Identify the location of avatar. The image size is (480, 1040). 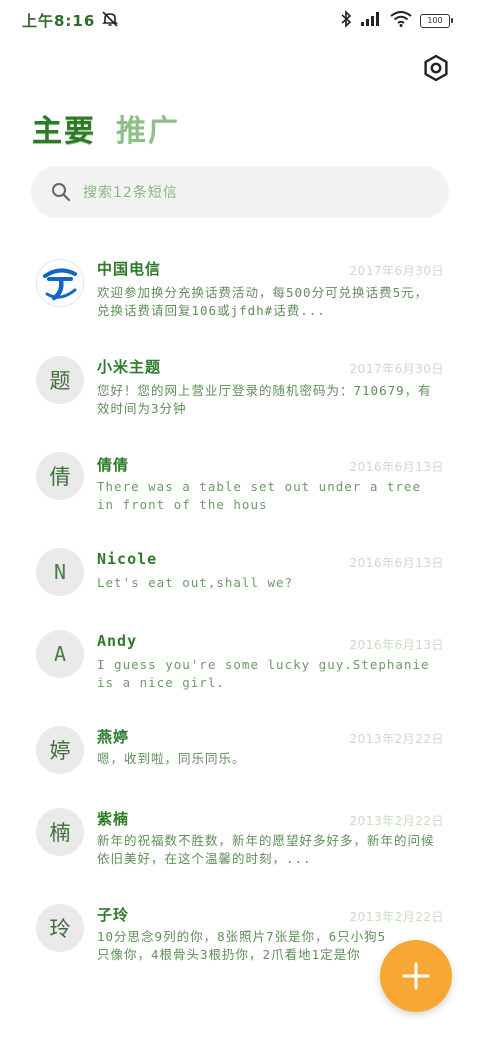
(60, 283).